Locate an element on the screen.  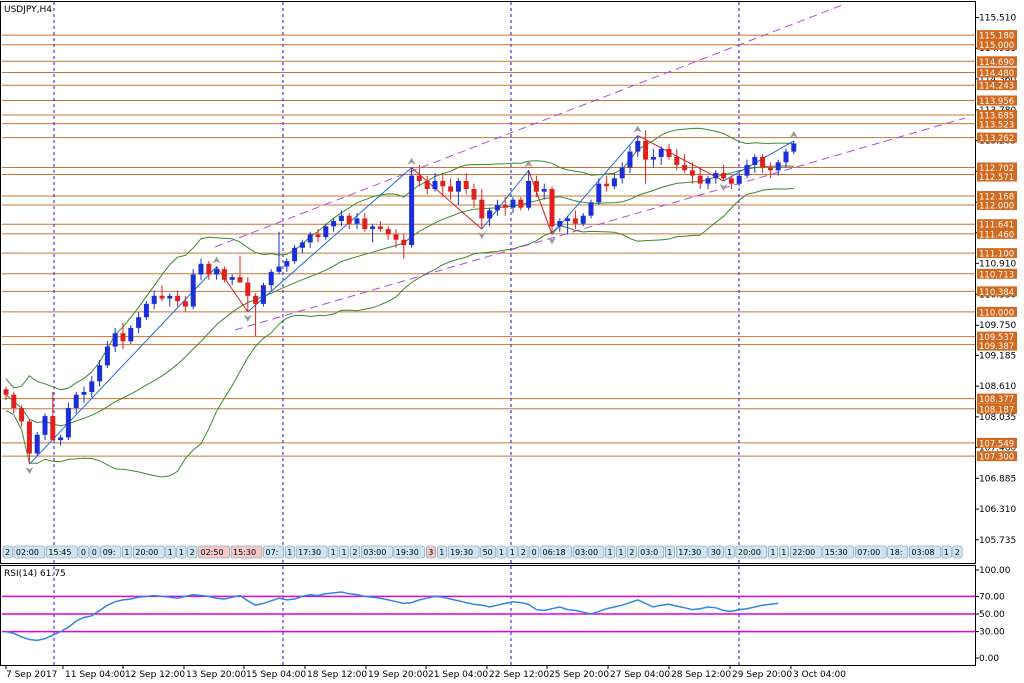
price-tick-label: 106.885 is located at coordinates (997, 479).